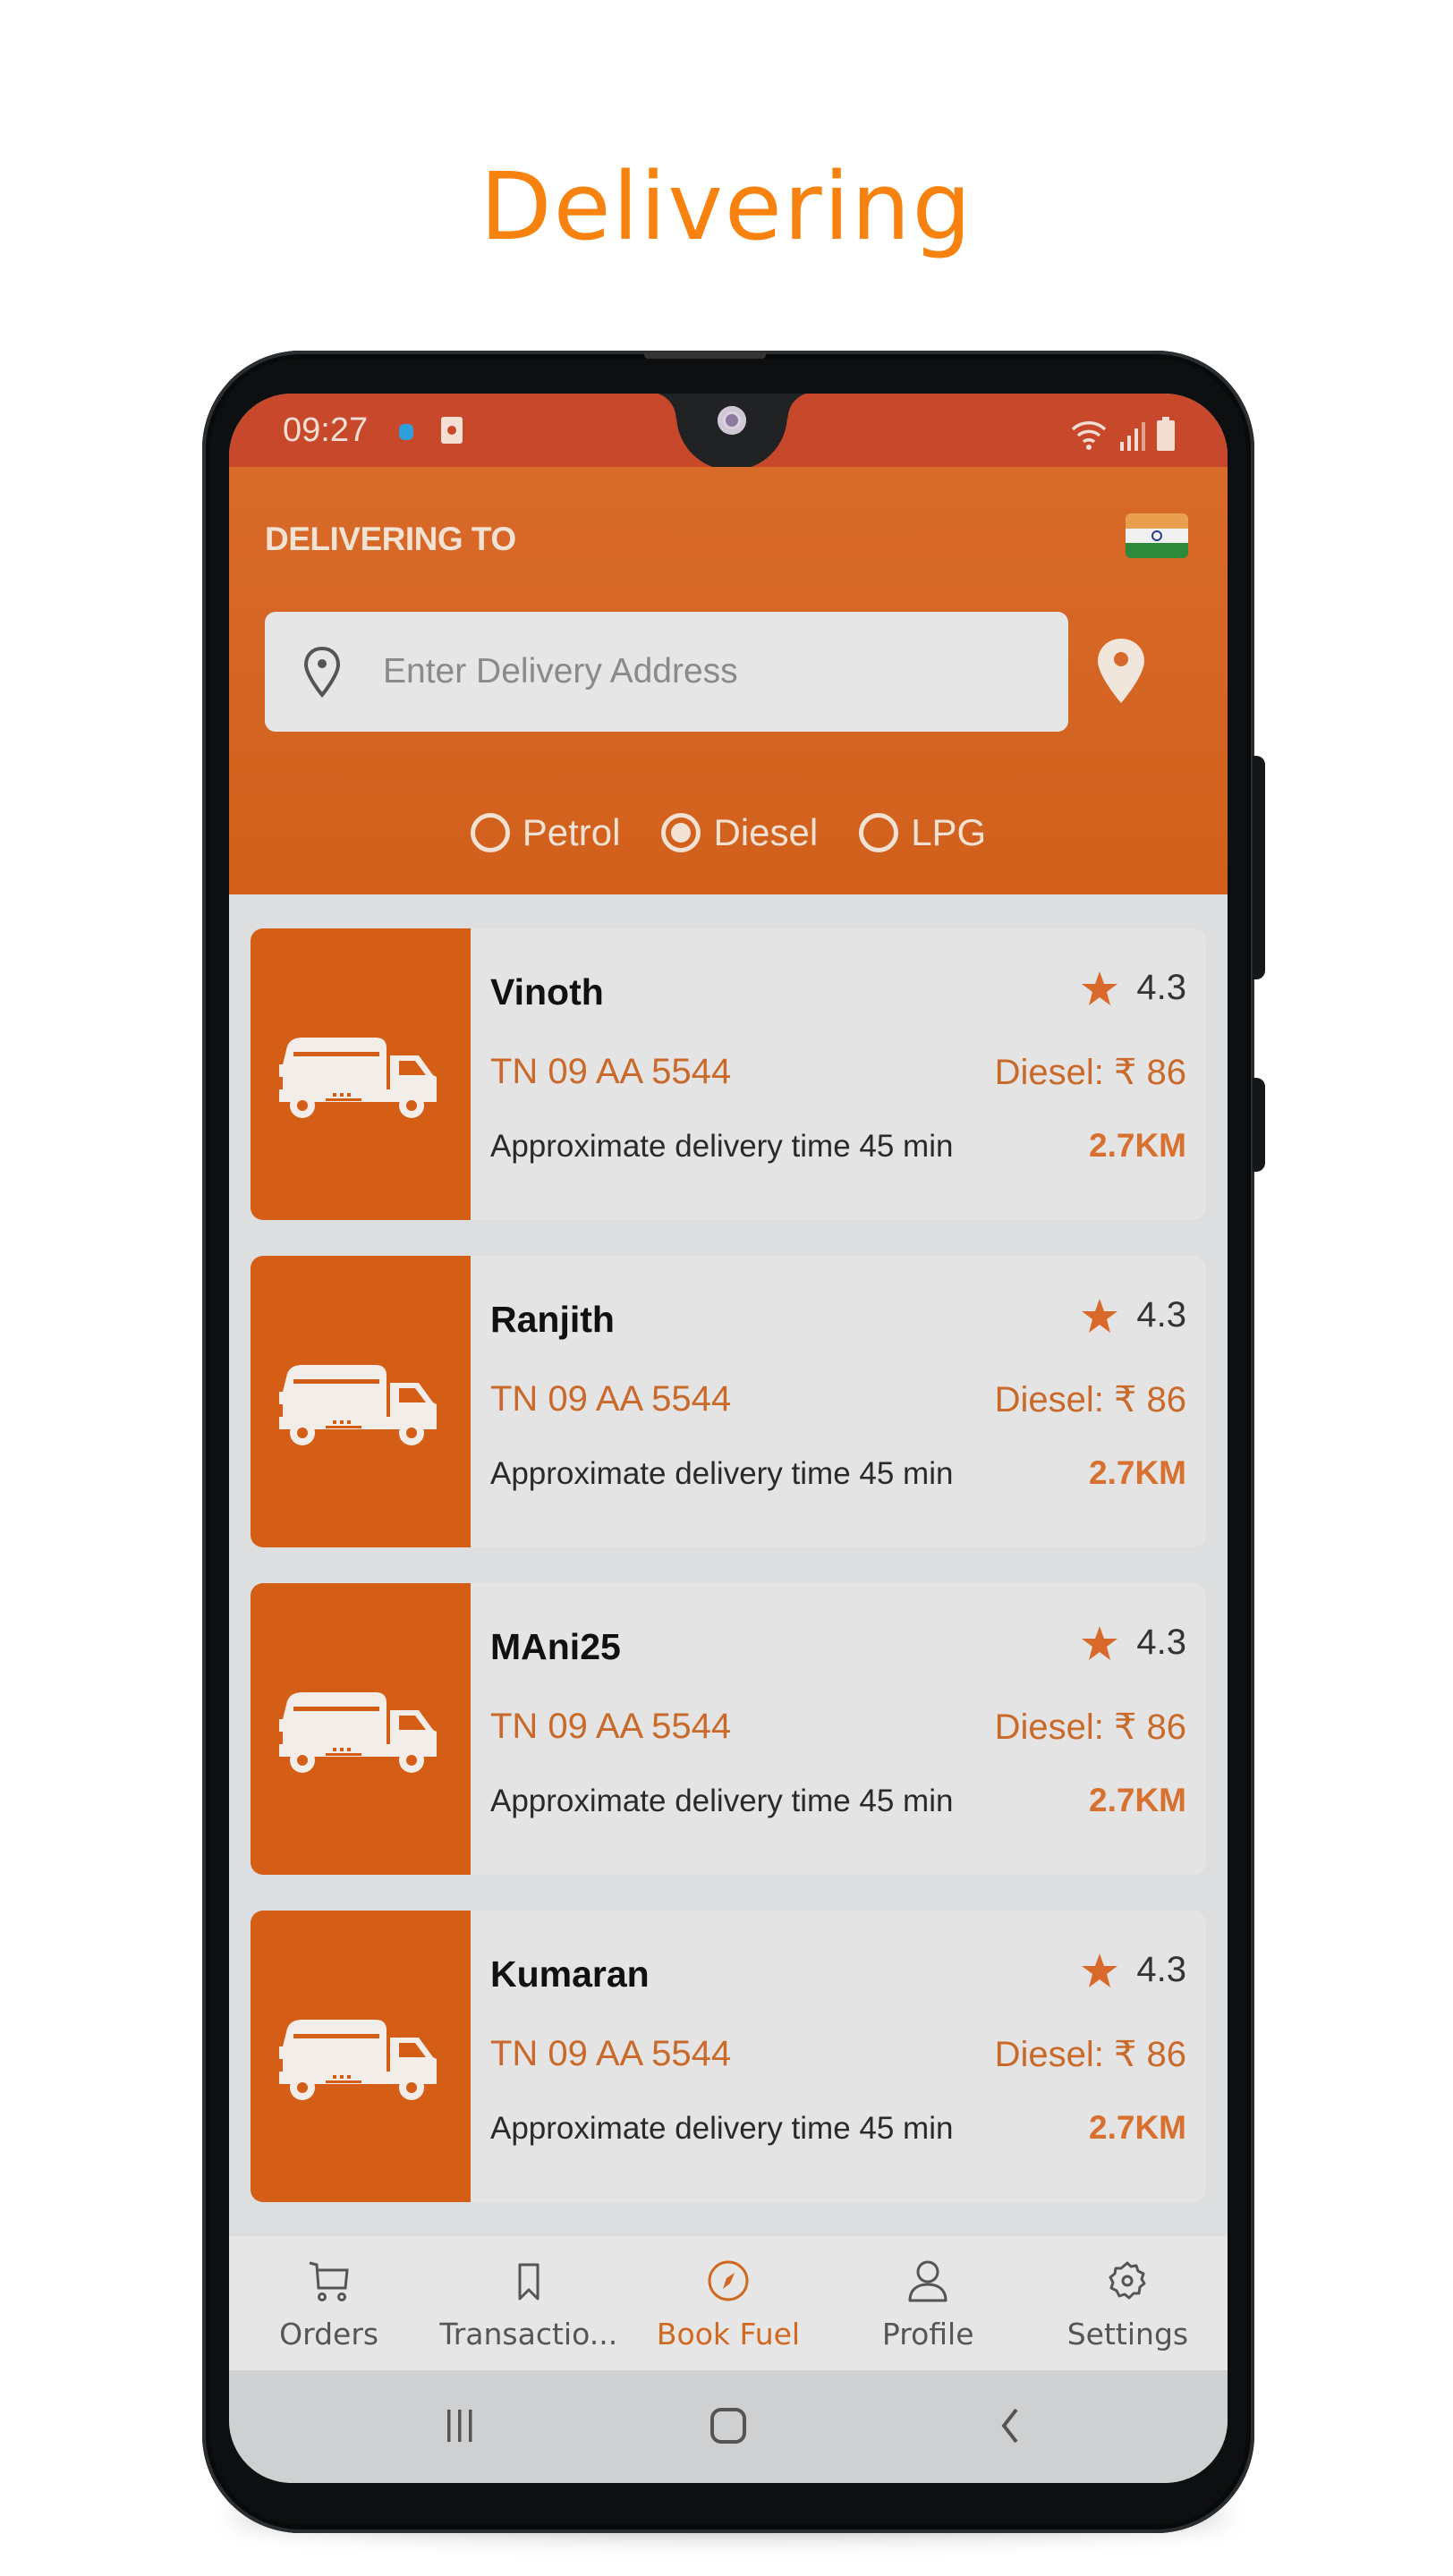 This screenshot has height=2576, width=1453. What do you see at coordinates (329, 2281) in the screenshot?
I see `cart-icon` at bounding box center [329, 2281].